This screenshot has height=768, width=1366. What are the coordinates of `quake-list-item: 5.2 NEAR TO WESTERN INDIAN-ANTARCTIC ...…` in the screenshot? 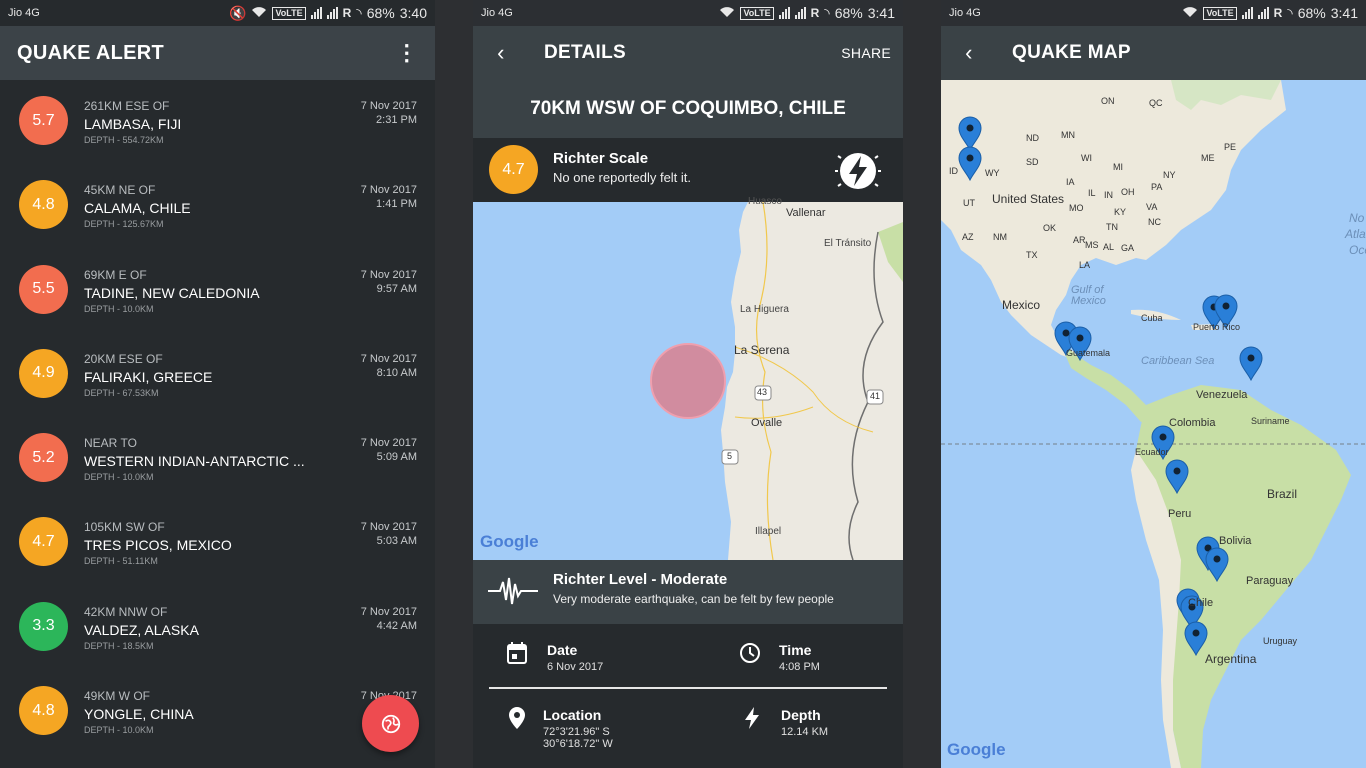 It's located at (217, 459).